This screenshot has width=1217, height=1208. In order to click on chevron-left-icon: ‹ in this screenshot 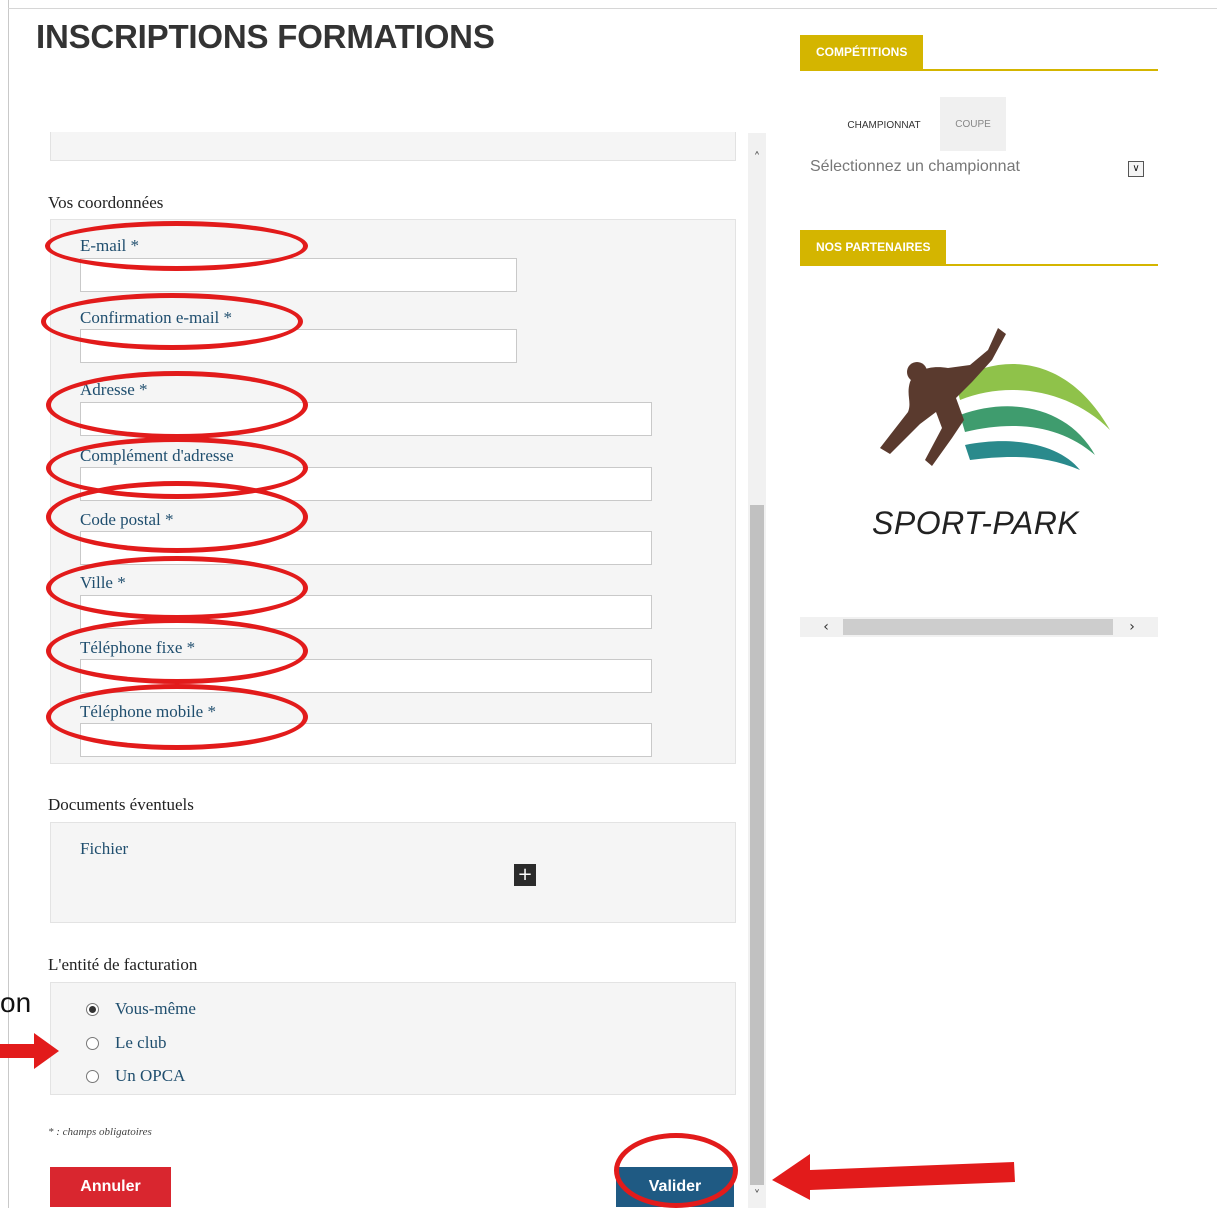, I will do `click(826, 627)`.